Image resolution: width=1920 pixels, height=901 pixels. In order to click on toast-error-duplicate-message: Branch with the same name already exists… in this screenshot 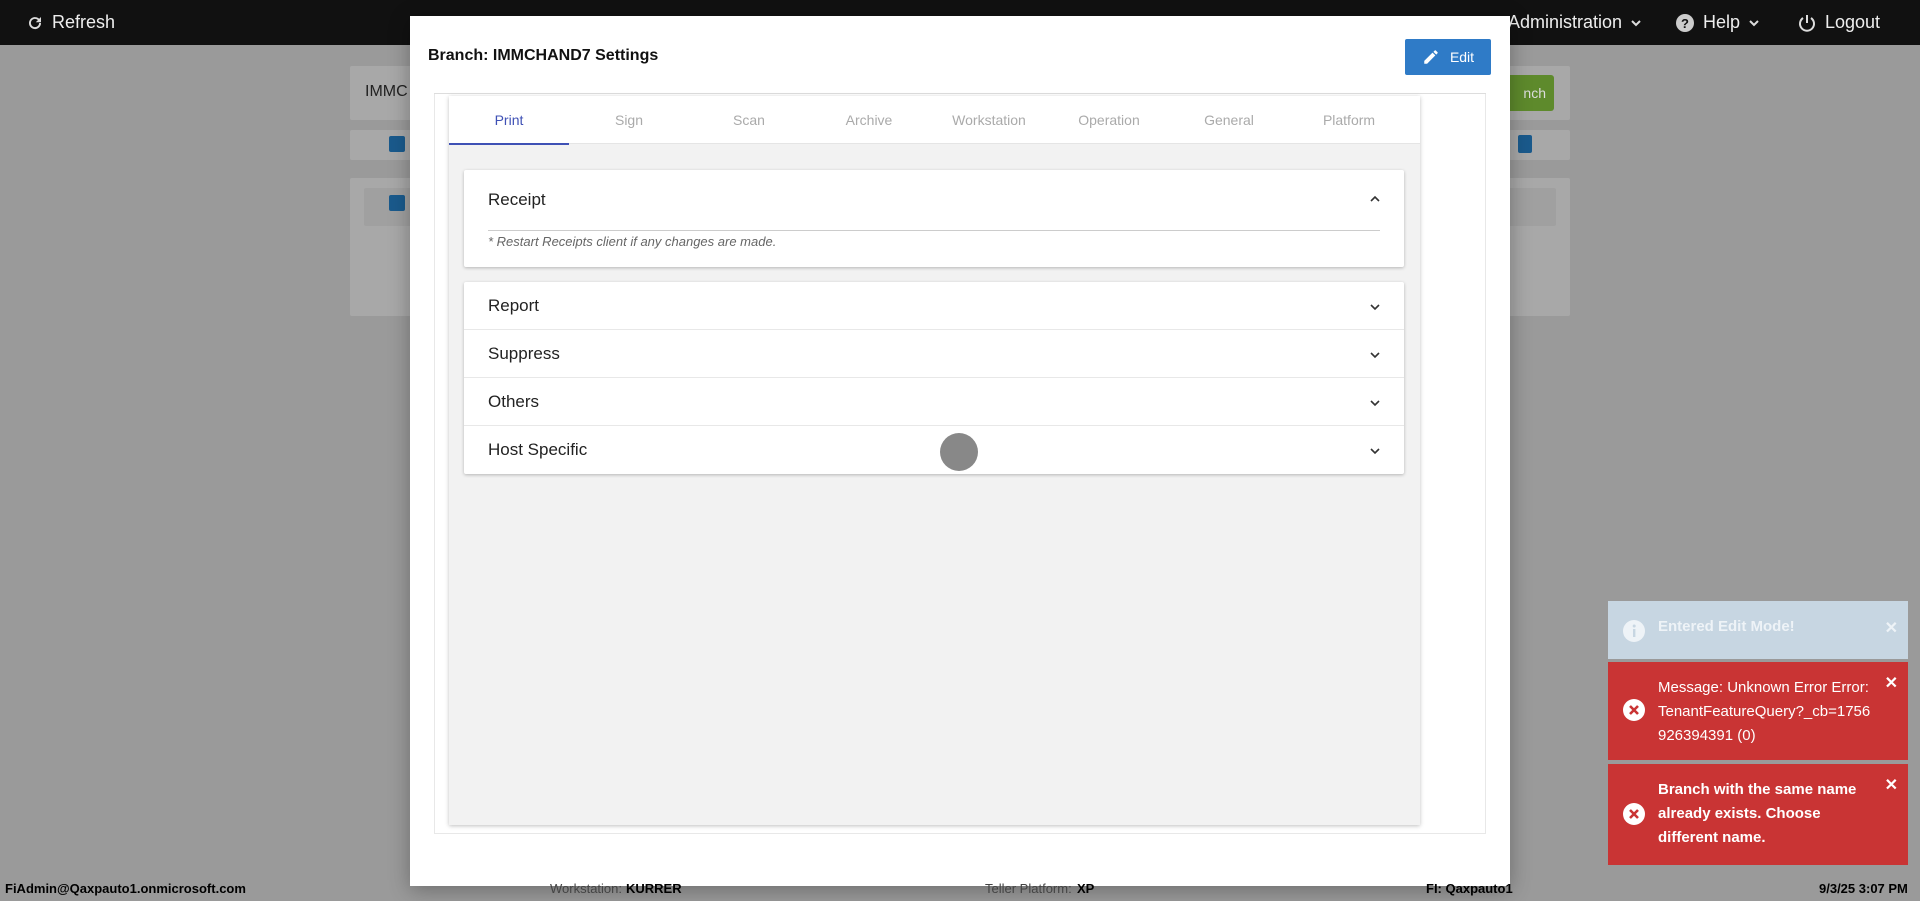, I will do `click(1757, 813)`.